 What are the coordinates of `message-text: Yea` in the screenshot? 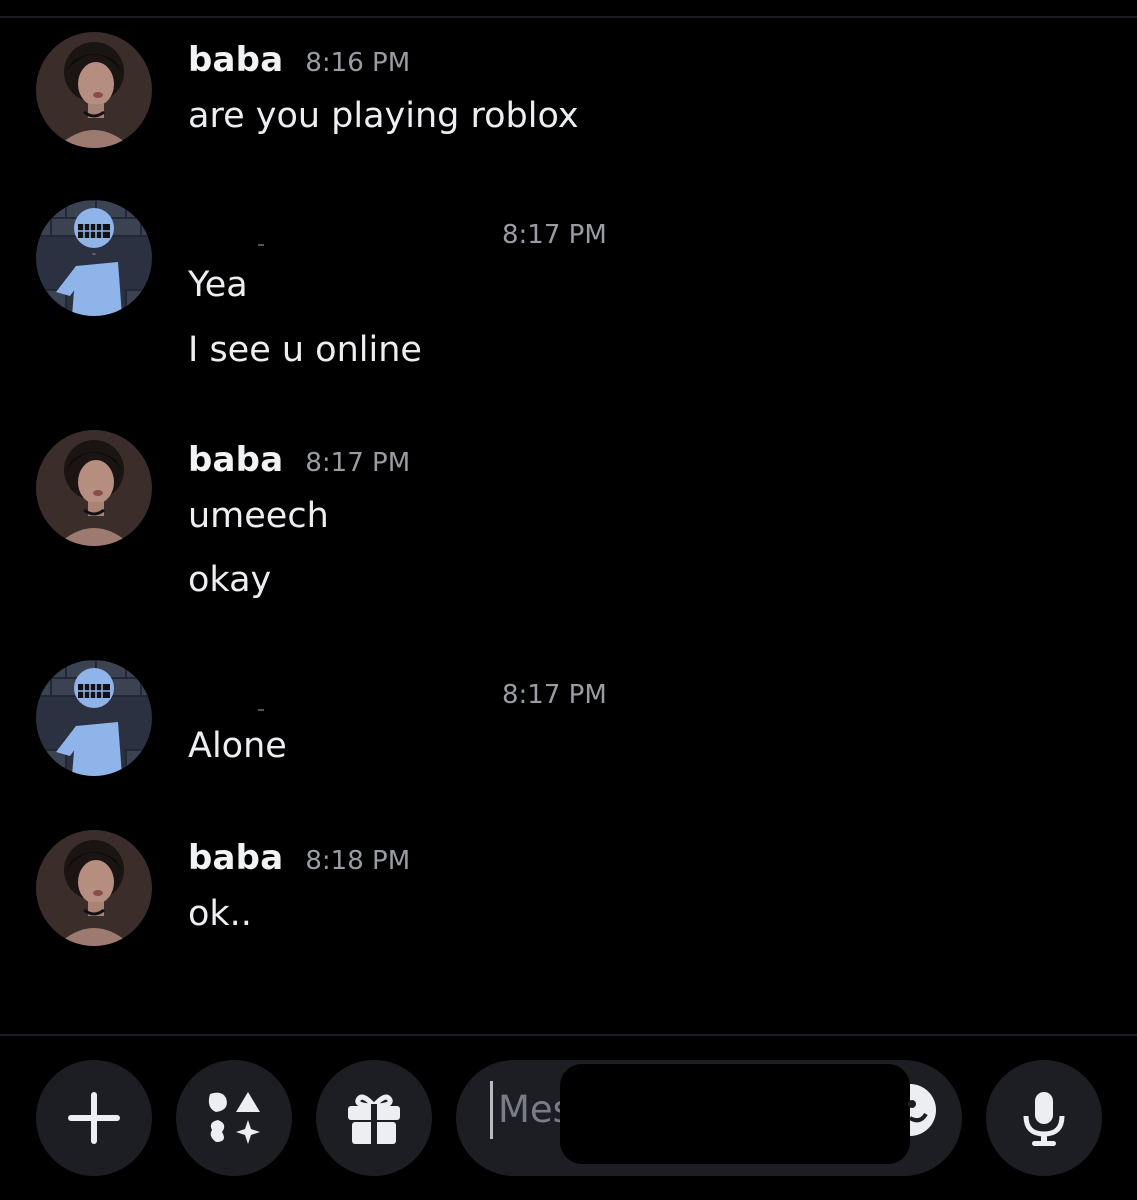 It's located at (218, 285).